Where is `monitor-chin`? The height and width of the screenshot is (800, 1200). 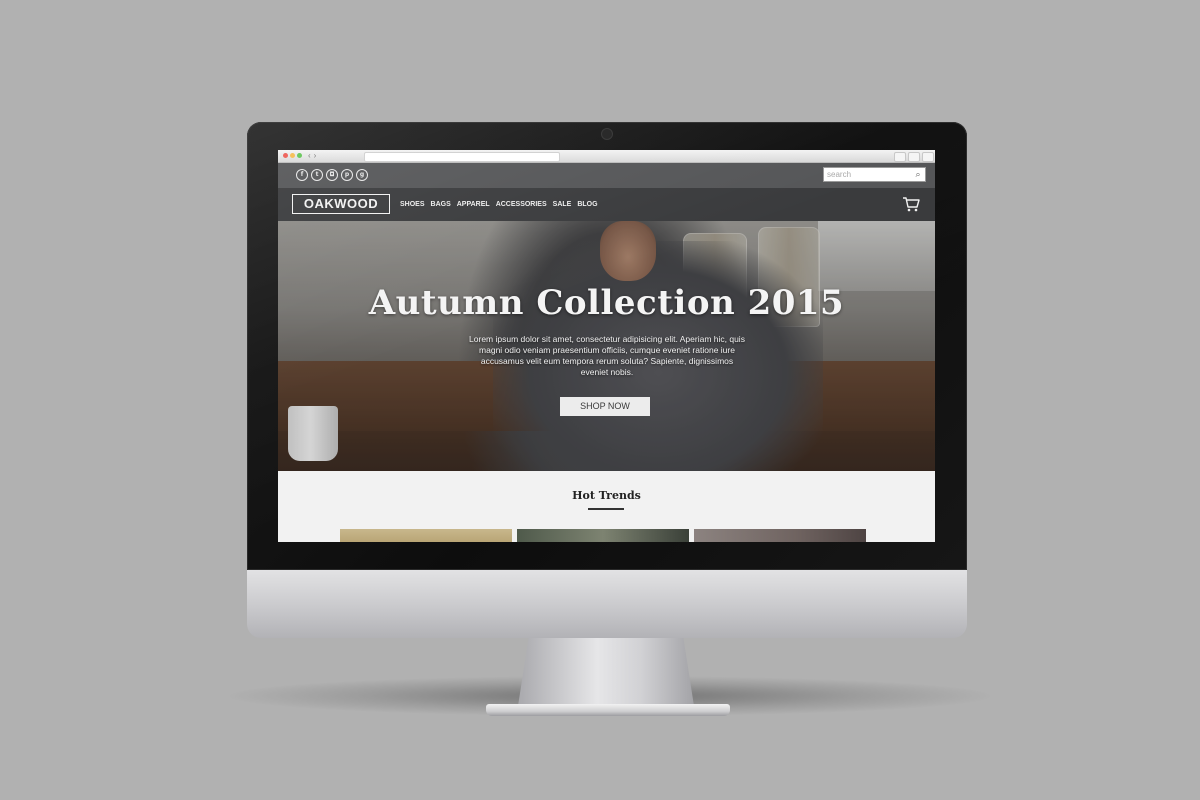
monitor-chin is located at coordinates (607, 604).